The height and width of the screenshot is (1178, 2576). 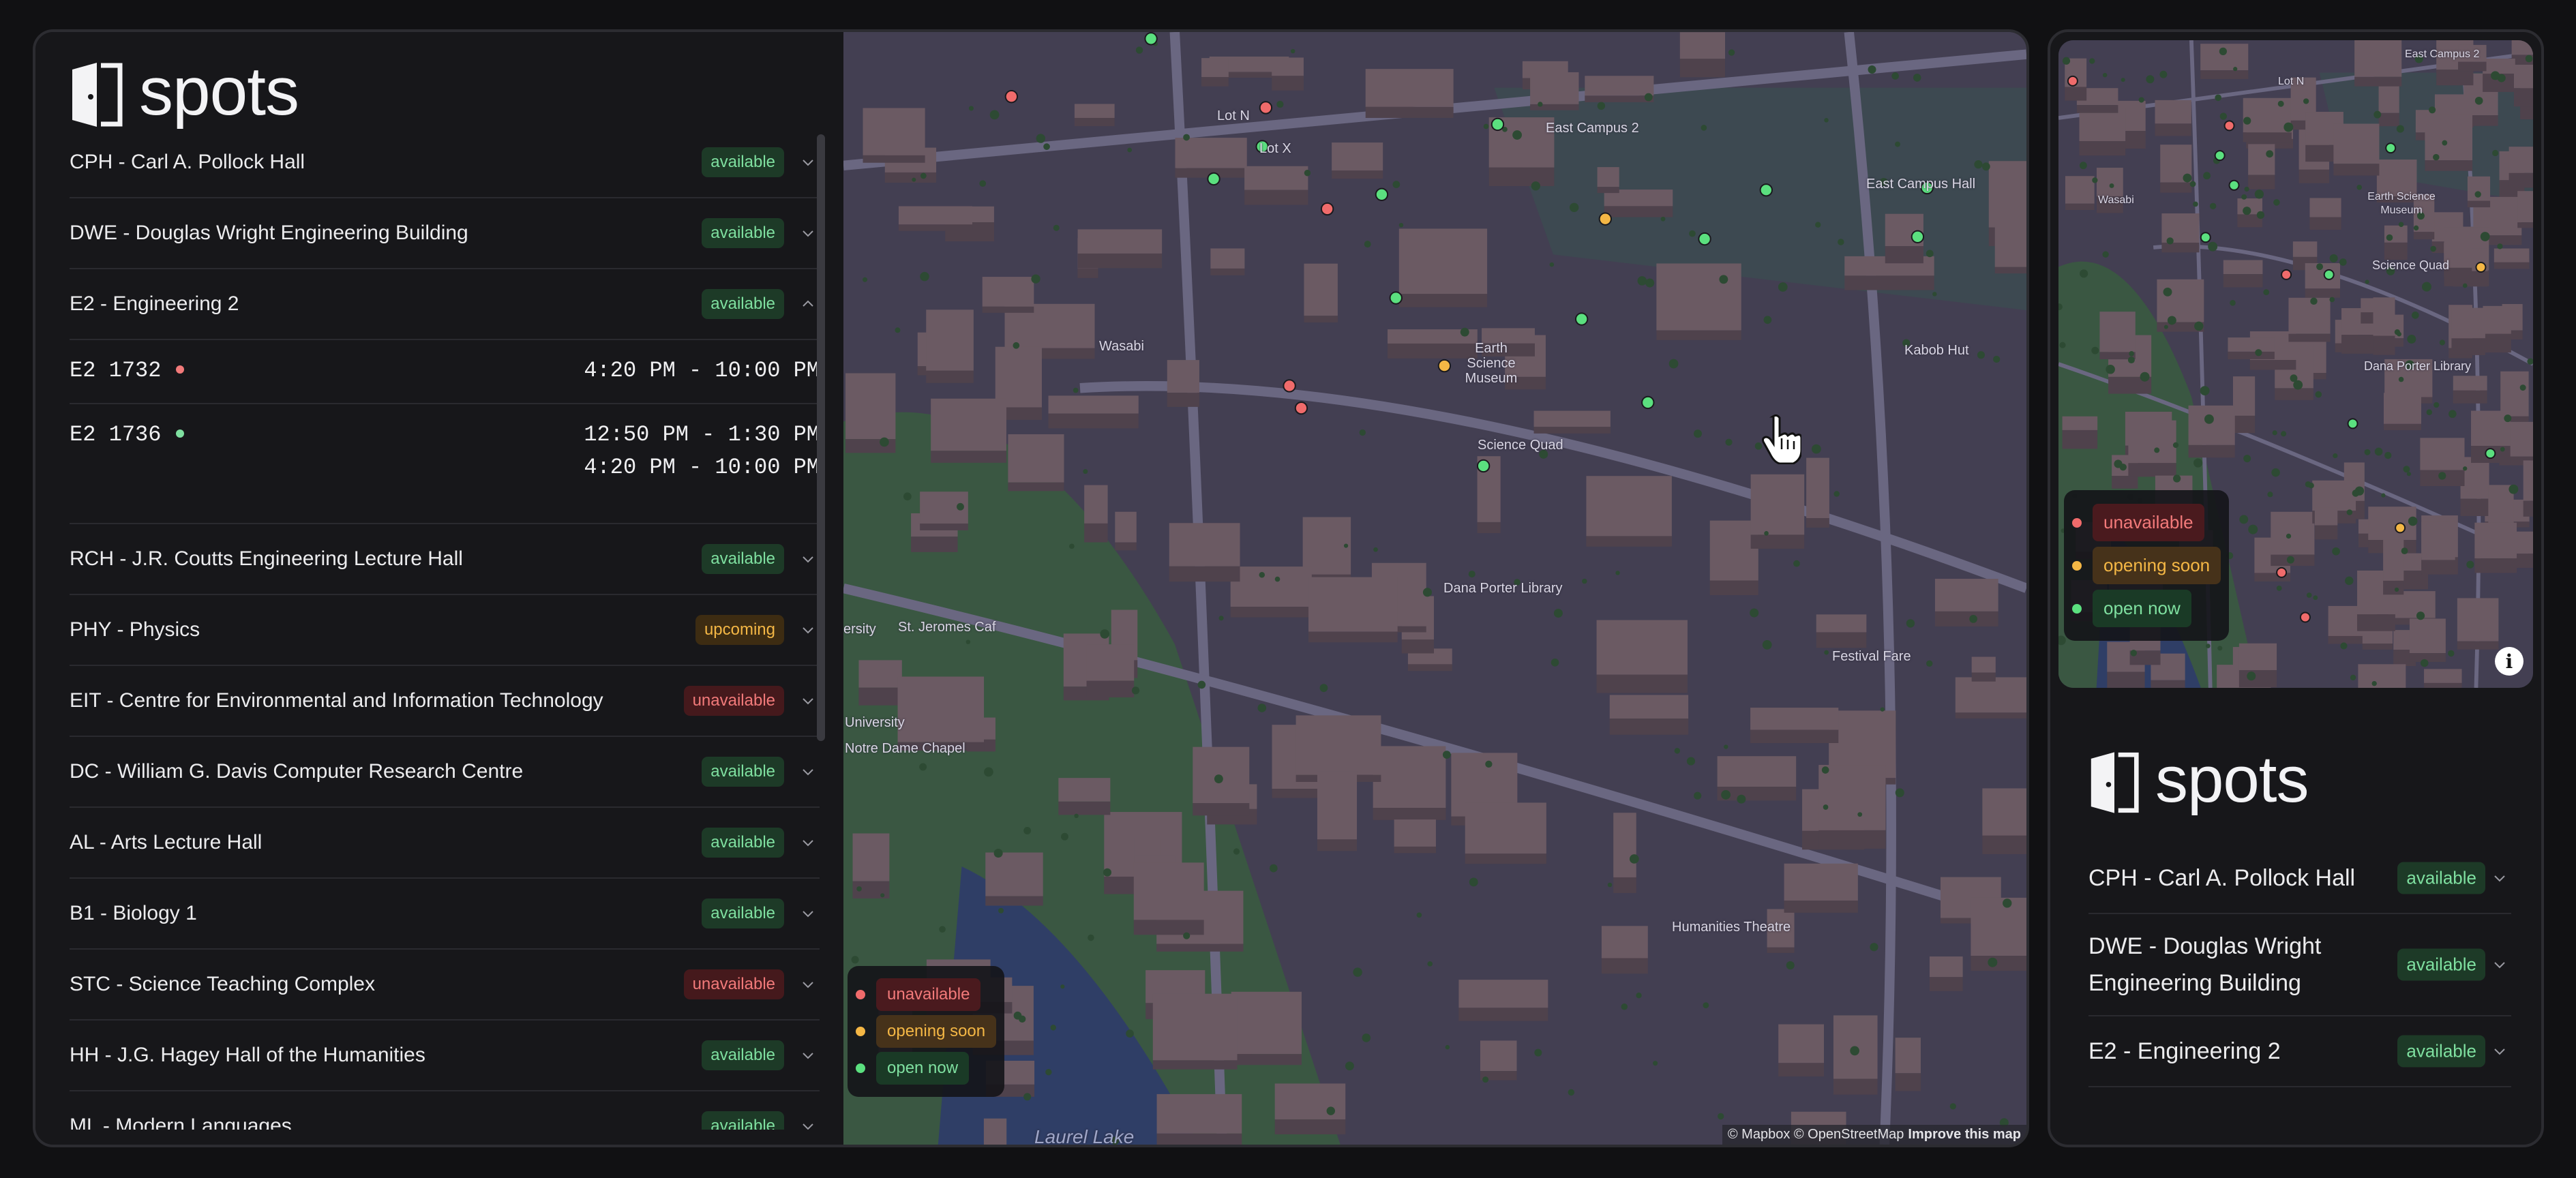 What do you see at coordinates (445, 914) in the screenshot?
I see `building-row: B1 - Biology 1 available` at bounding box center [445, 914].